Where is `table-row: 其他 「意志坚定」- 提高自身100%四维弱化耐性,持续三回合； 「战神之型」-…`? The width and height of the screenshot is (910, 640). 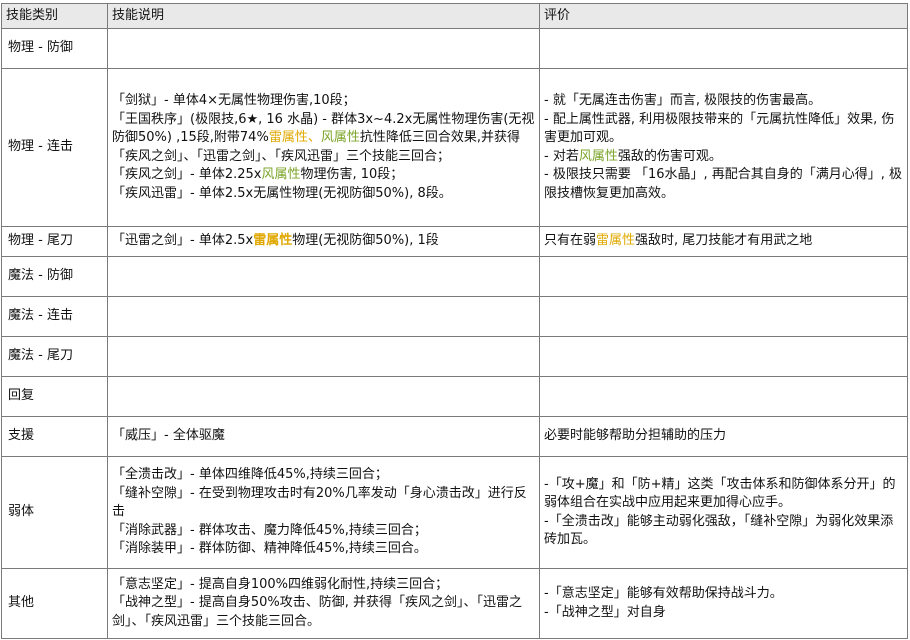 table-row: 其他 「意志坚定」- 提高自身100%四维弱化耐性,持续三回合； 「战神之型」-… is located at coordinates (454, 603).